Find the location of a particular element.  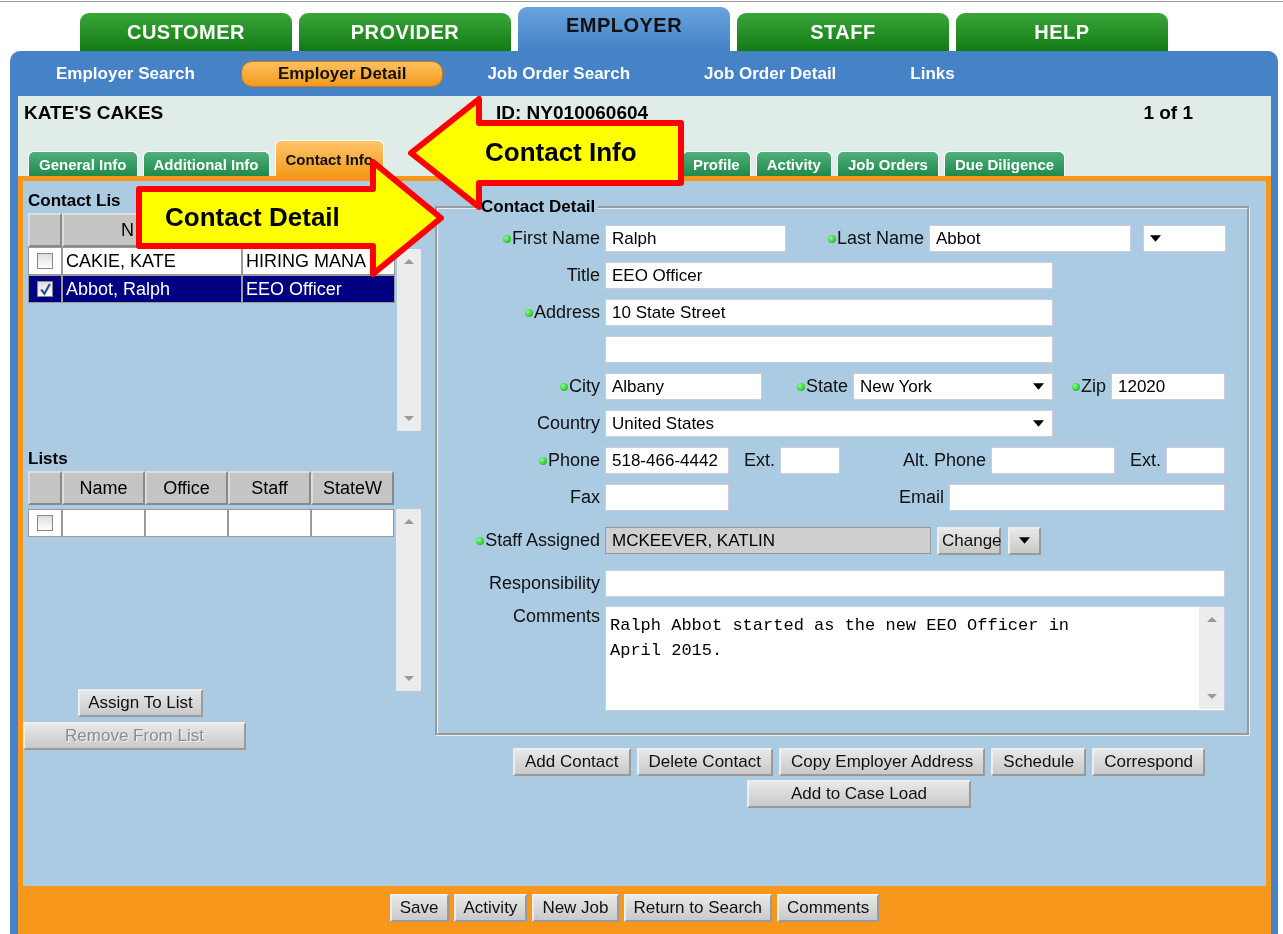

table-cell: Abbot, Ralph is located at coordinates (118, 289).